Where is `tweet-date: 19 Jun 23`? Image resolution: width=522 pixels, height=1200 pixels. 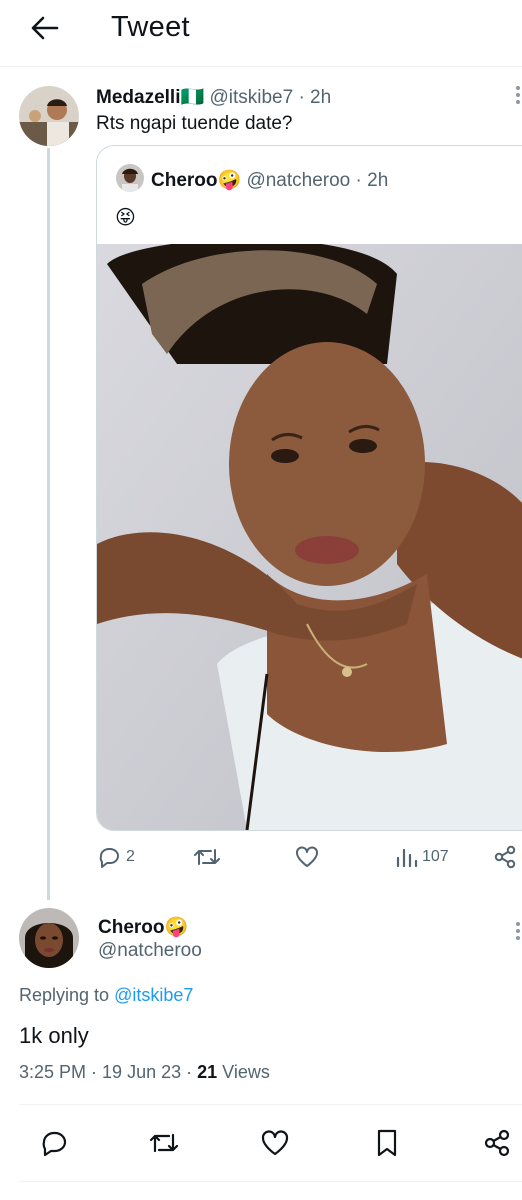
tweet-date: 19 Jun 23 is located at coordinates (141, 1072).